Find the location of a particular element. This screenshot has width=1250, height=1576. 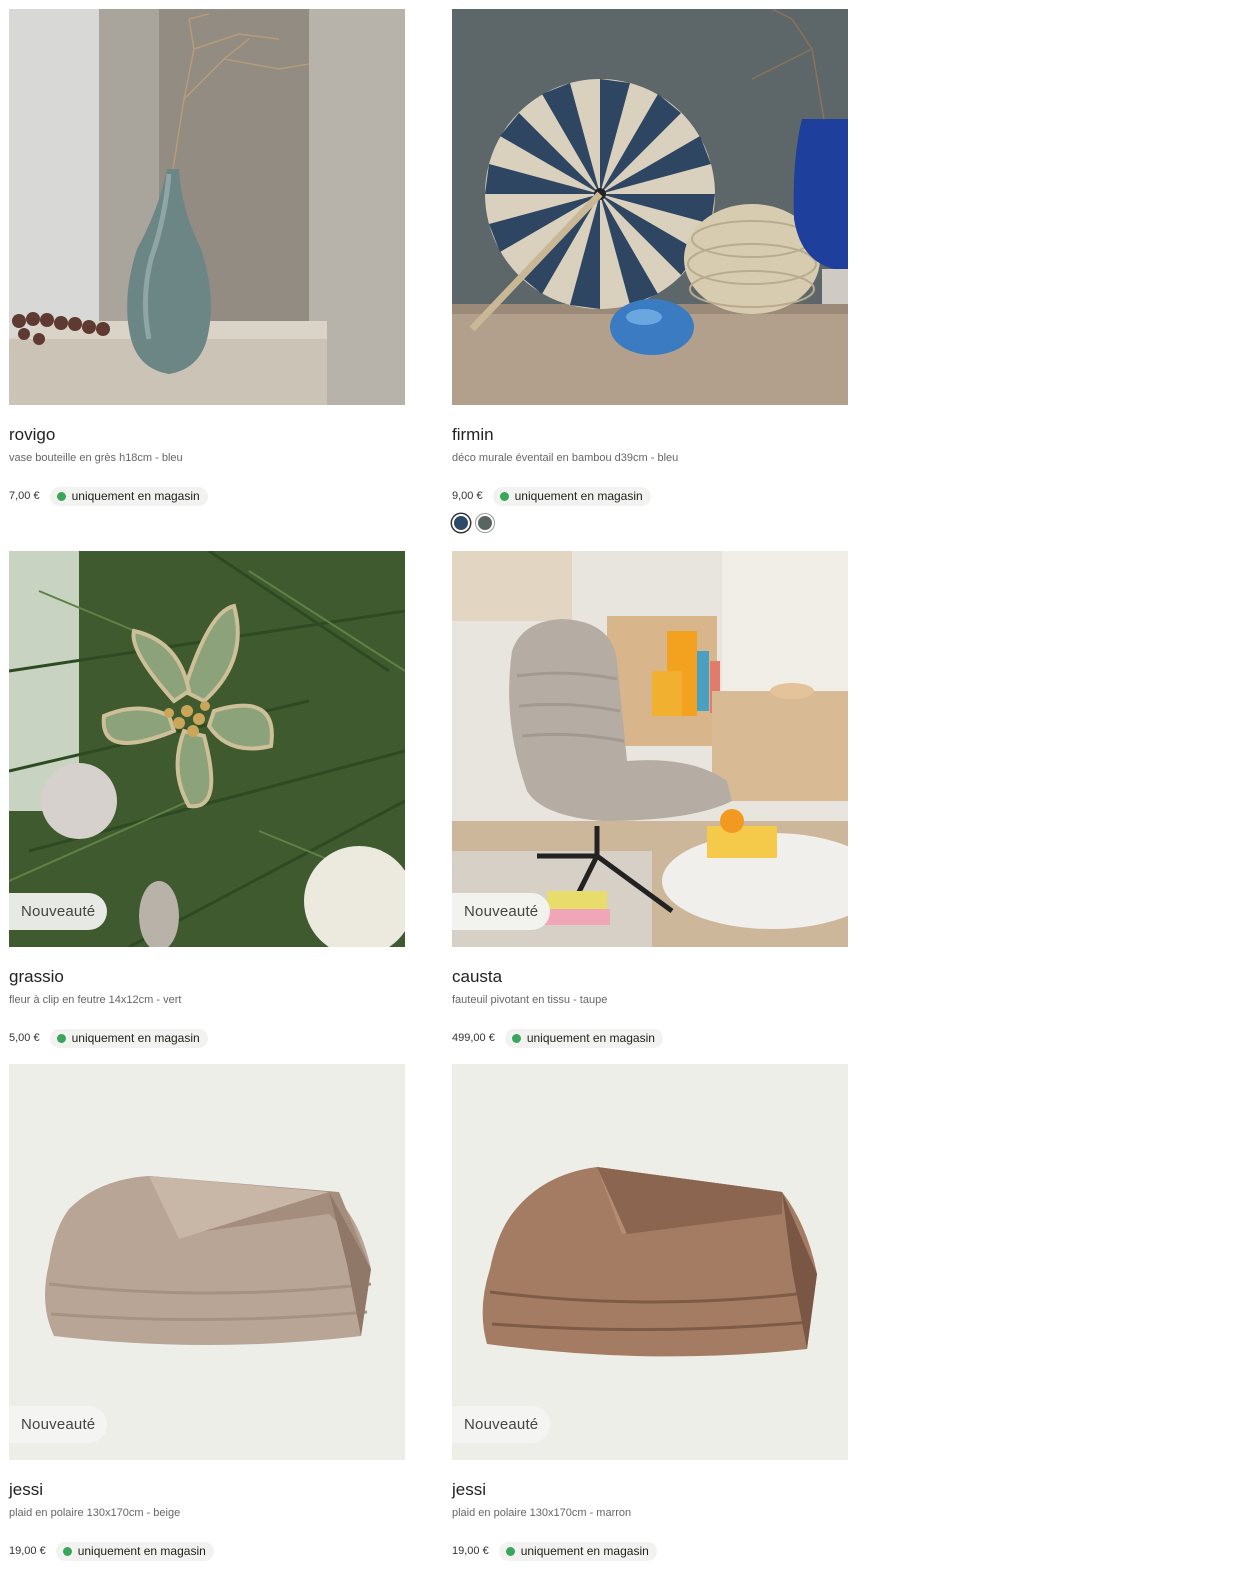

brown-plaid-photo is located at coordinates (650, 1262).